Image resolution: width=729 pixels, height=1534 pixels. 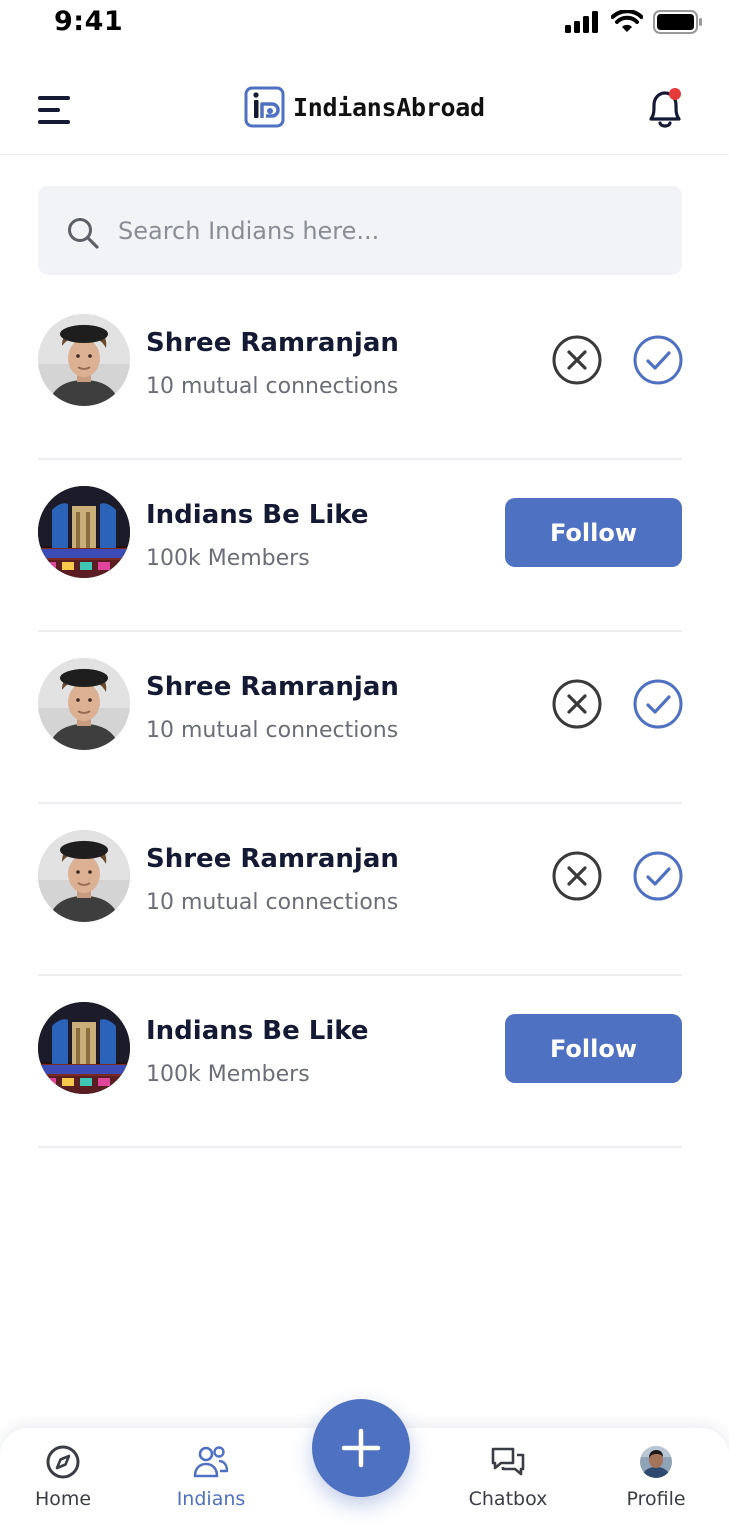 I want to click on notifications-button, so click(x=665, y=109).